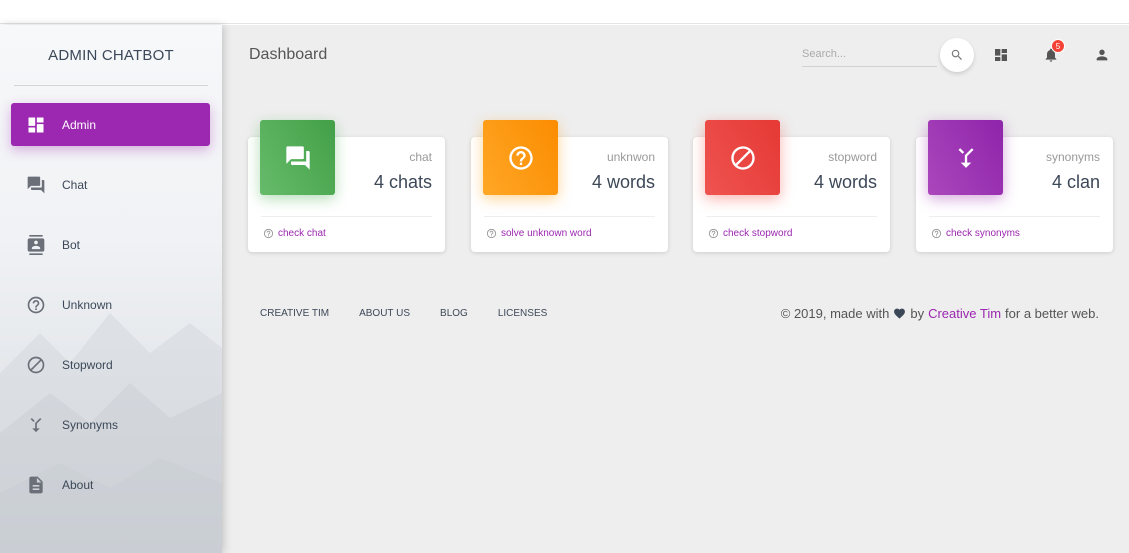 The image size is (1129, 553). What do you see at coordinates (1058, 46) in the screenshot?
I see `notification-badge: 5` at bounding box center [1058, 46].